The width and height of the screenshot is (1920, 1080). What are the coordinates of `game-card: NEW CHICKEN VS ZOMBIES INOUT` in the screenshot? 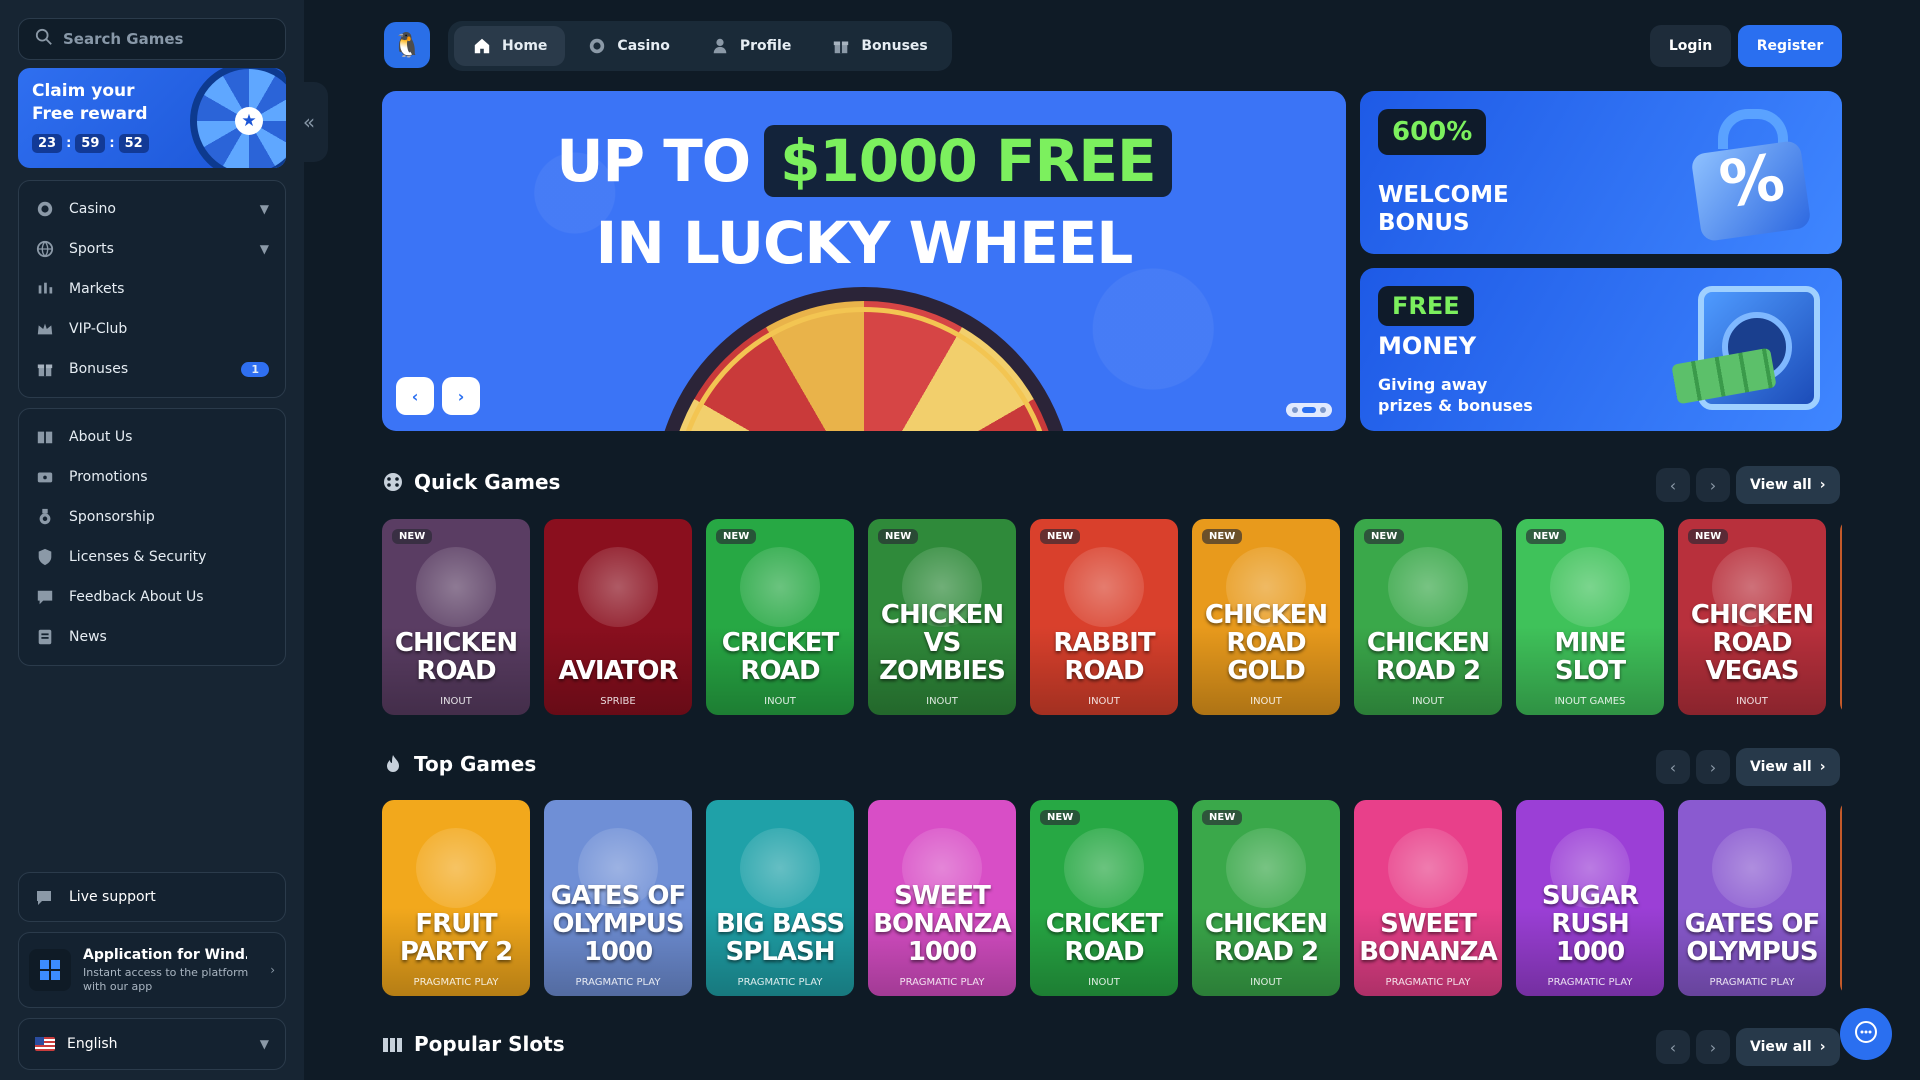 It's located at (942, 617).